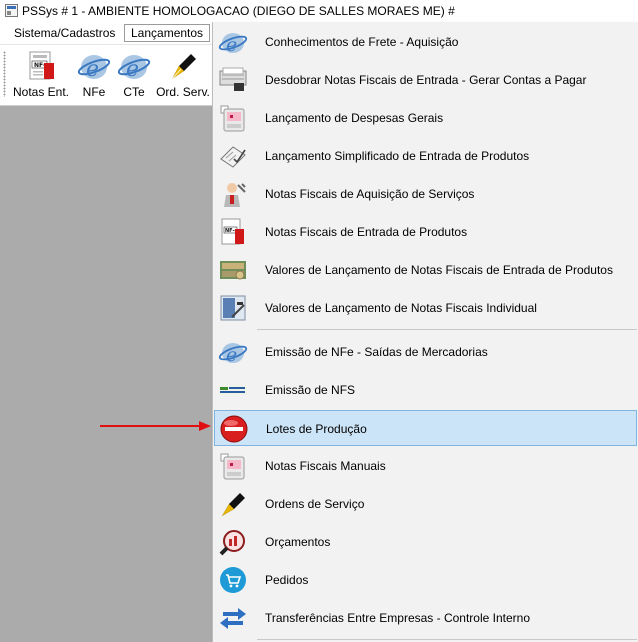 Image resolution: width=638 pixels, height=642 pixels. I want to click on menu-item-label: Emissão de NFS, so click(310, 390).